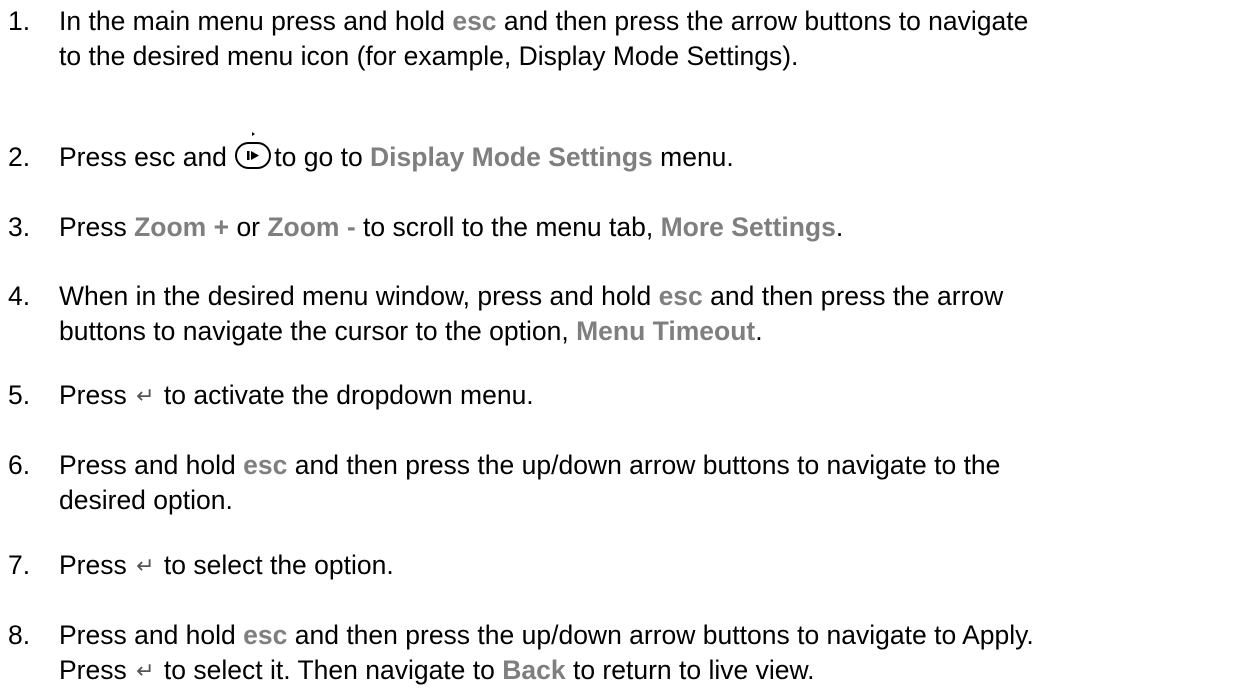 The image size is (1240, 689). I want to click on step-line: desired option., so click(146, 500).